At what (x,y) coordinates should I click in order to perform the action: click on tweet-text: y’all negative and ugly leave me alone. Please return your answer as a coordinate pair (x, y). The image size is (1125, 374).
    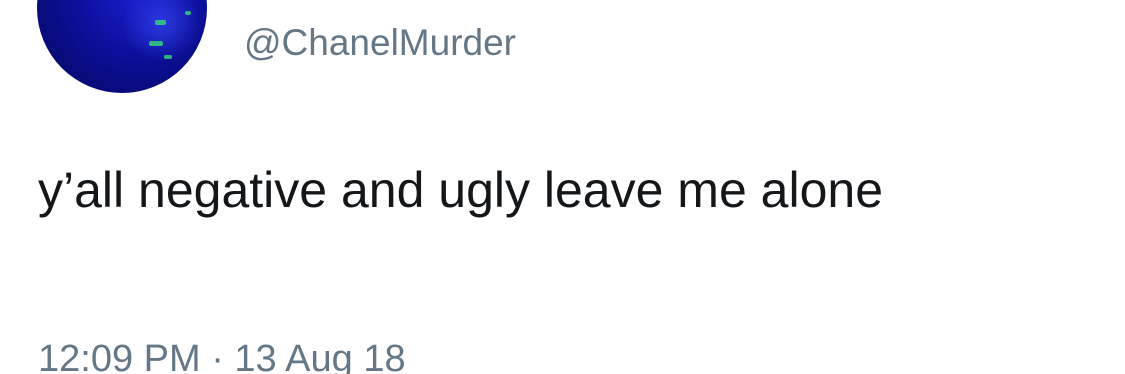
    Looking at the image, I should click on (460, 190).